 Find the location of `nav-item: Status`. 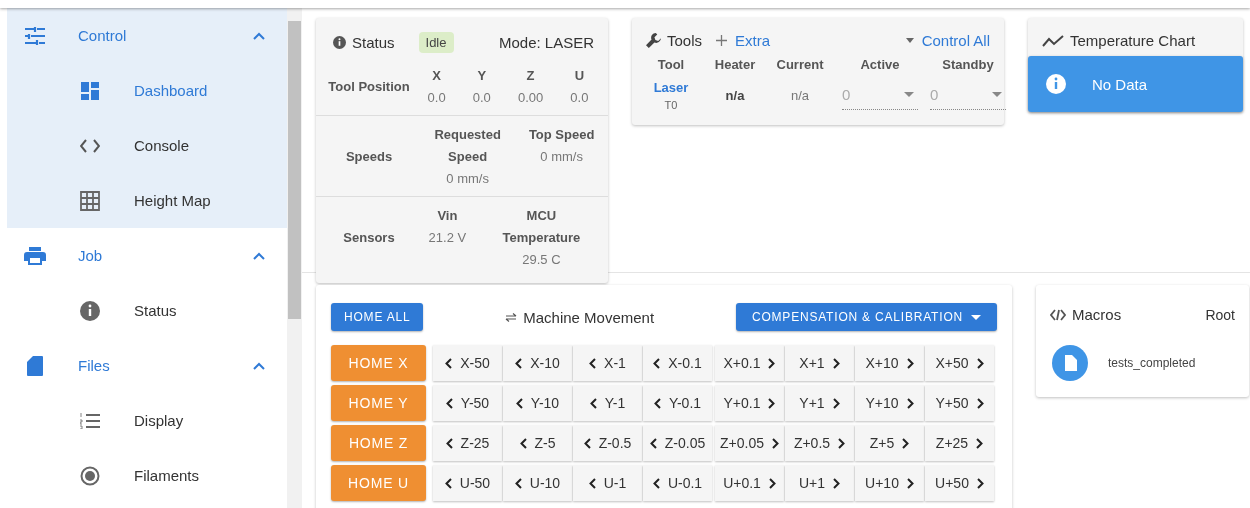

nav-item: Status is located at coordinates (147, 310).